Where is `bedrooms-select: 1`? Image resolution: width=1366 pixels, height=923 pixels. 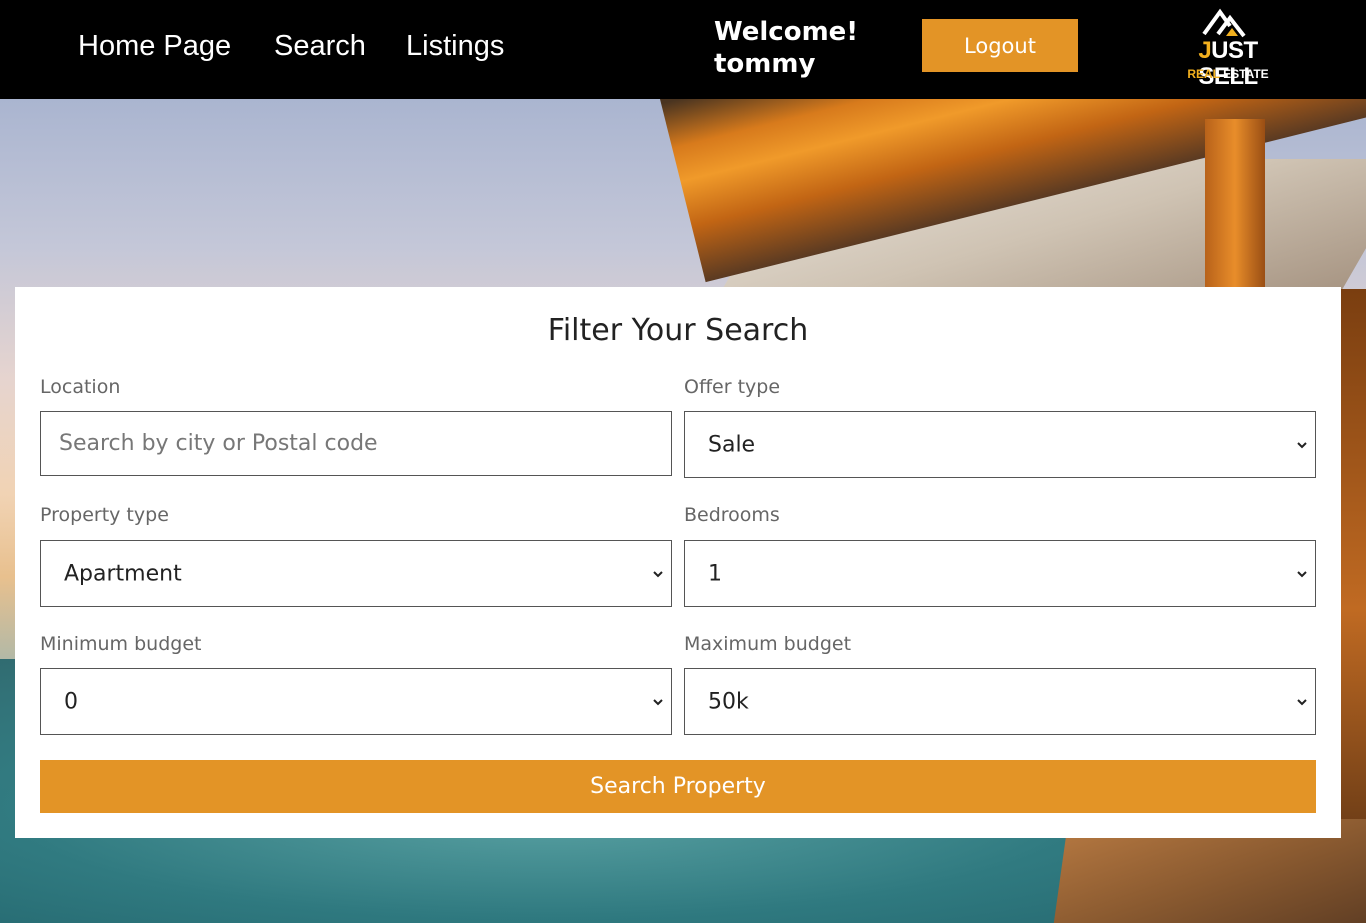
bedrooms-select: 1 is located at coordinates (1000, 573).